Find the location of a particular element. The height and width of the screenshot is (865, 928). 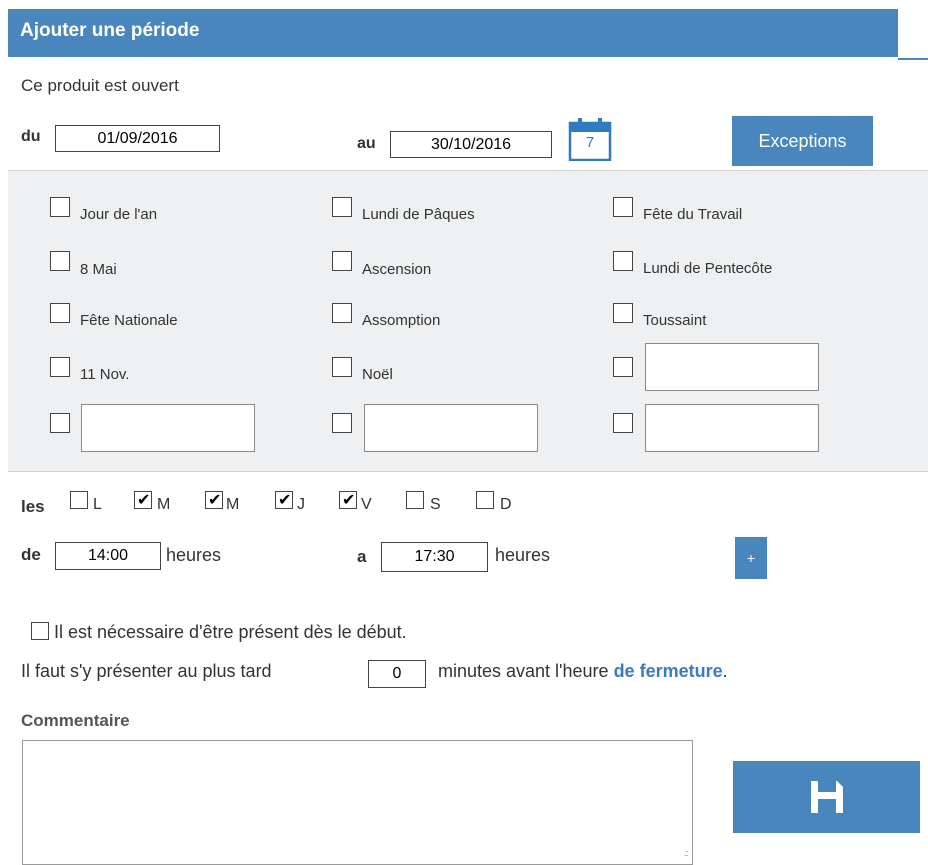

latest-arrival-suffix: minutes avant l'heure de fermeture. is located at coordinates (583, 671).